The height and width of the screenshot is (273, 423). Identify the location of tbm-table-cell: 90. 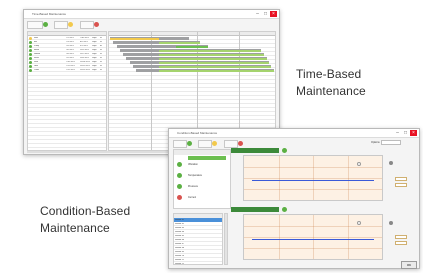
(101, 70).